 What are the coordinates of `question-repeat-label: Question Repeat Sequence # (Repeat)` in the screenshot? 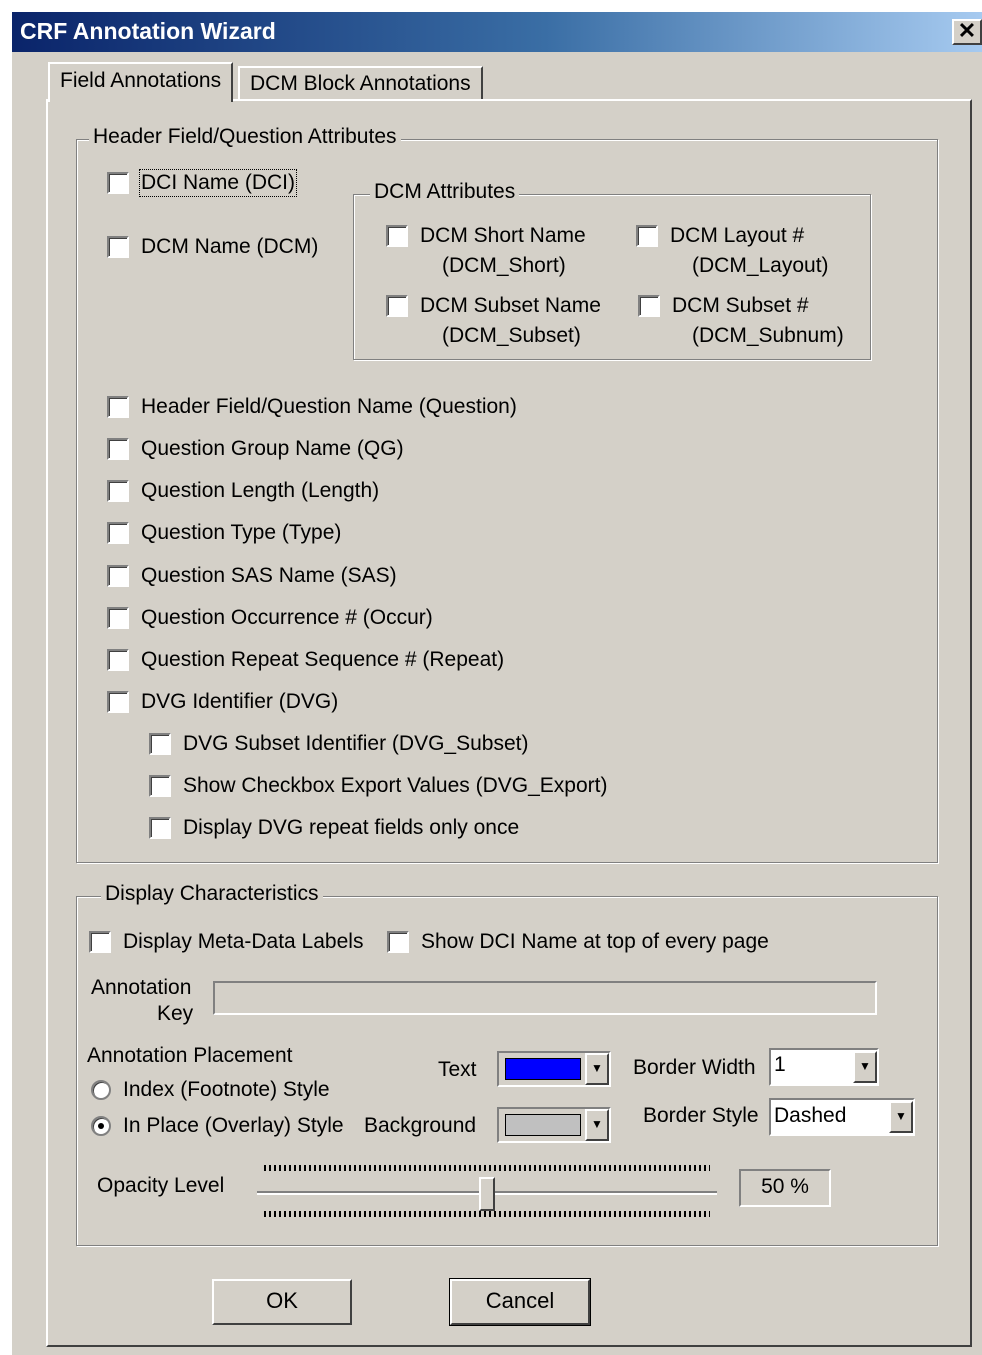 It's located at (323, 659).